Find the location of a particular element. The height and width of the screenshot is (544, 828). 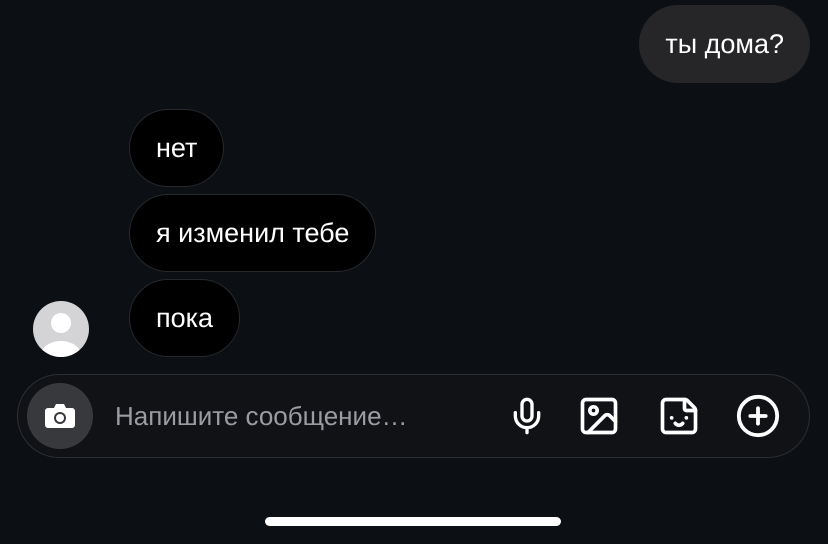

message-bubble: ты дома? is located at coordinates (724, 44).